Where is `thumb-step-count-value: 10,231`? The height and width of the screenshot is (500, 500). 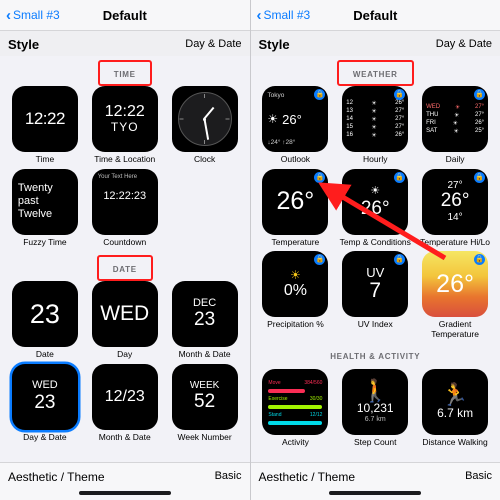
thumb-step-count-value: 10,231 is located at coordinates (375, 408).